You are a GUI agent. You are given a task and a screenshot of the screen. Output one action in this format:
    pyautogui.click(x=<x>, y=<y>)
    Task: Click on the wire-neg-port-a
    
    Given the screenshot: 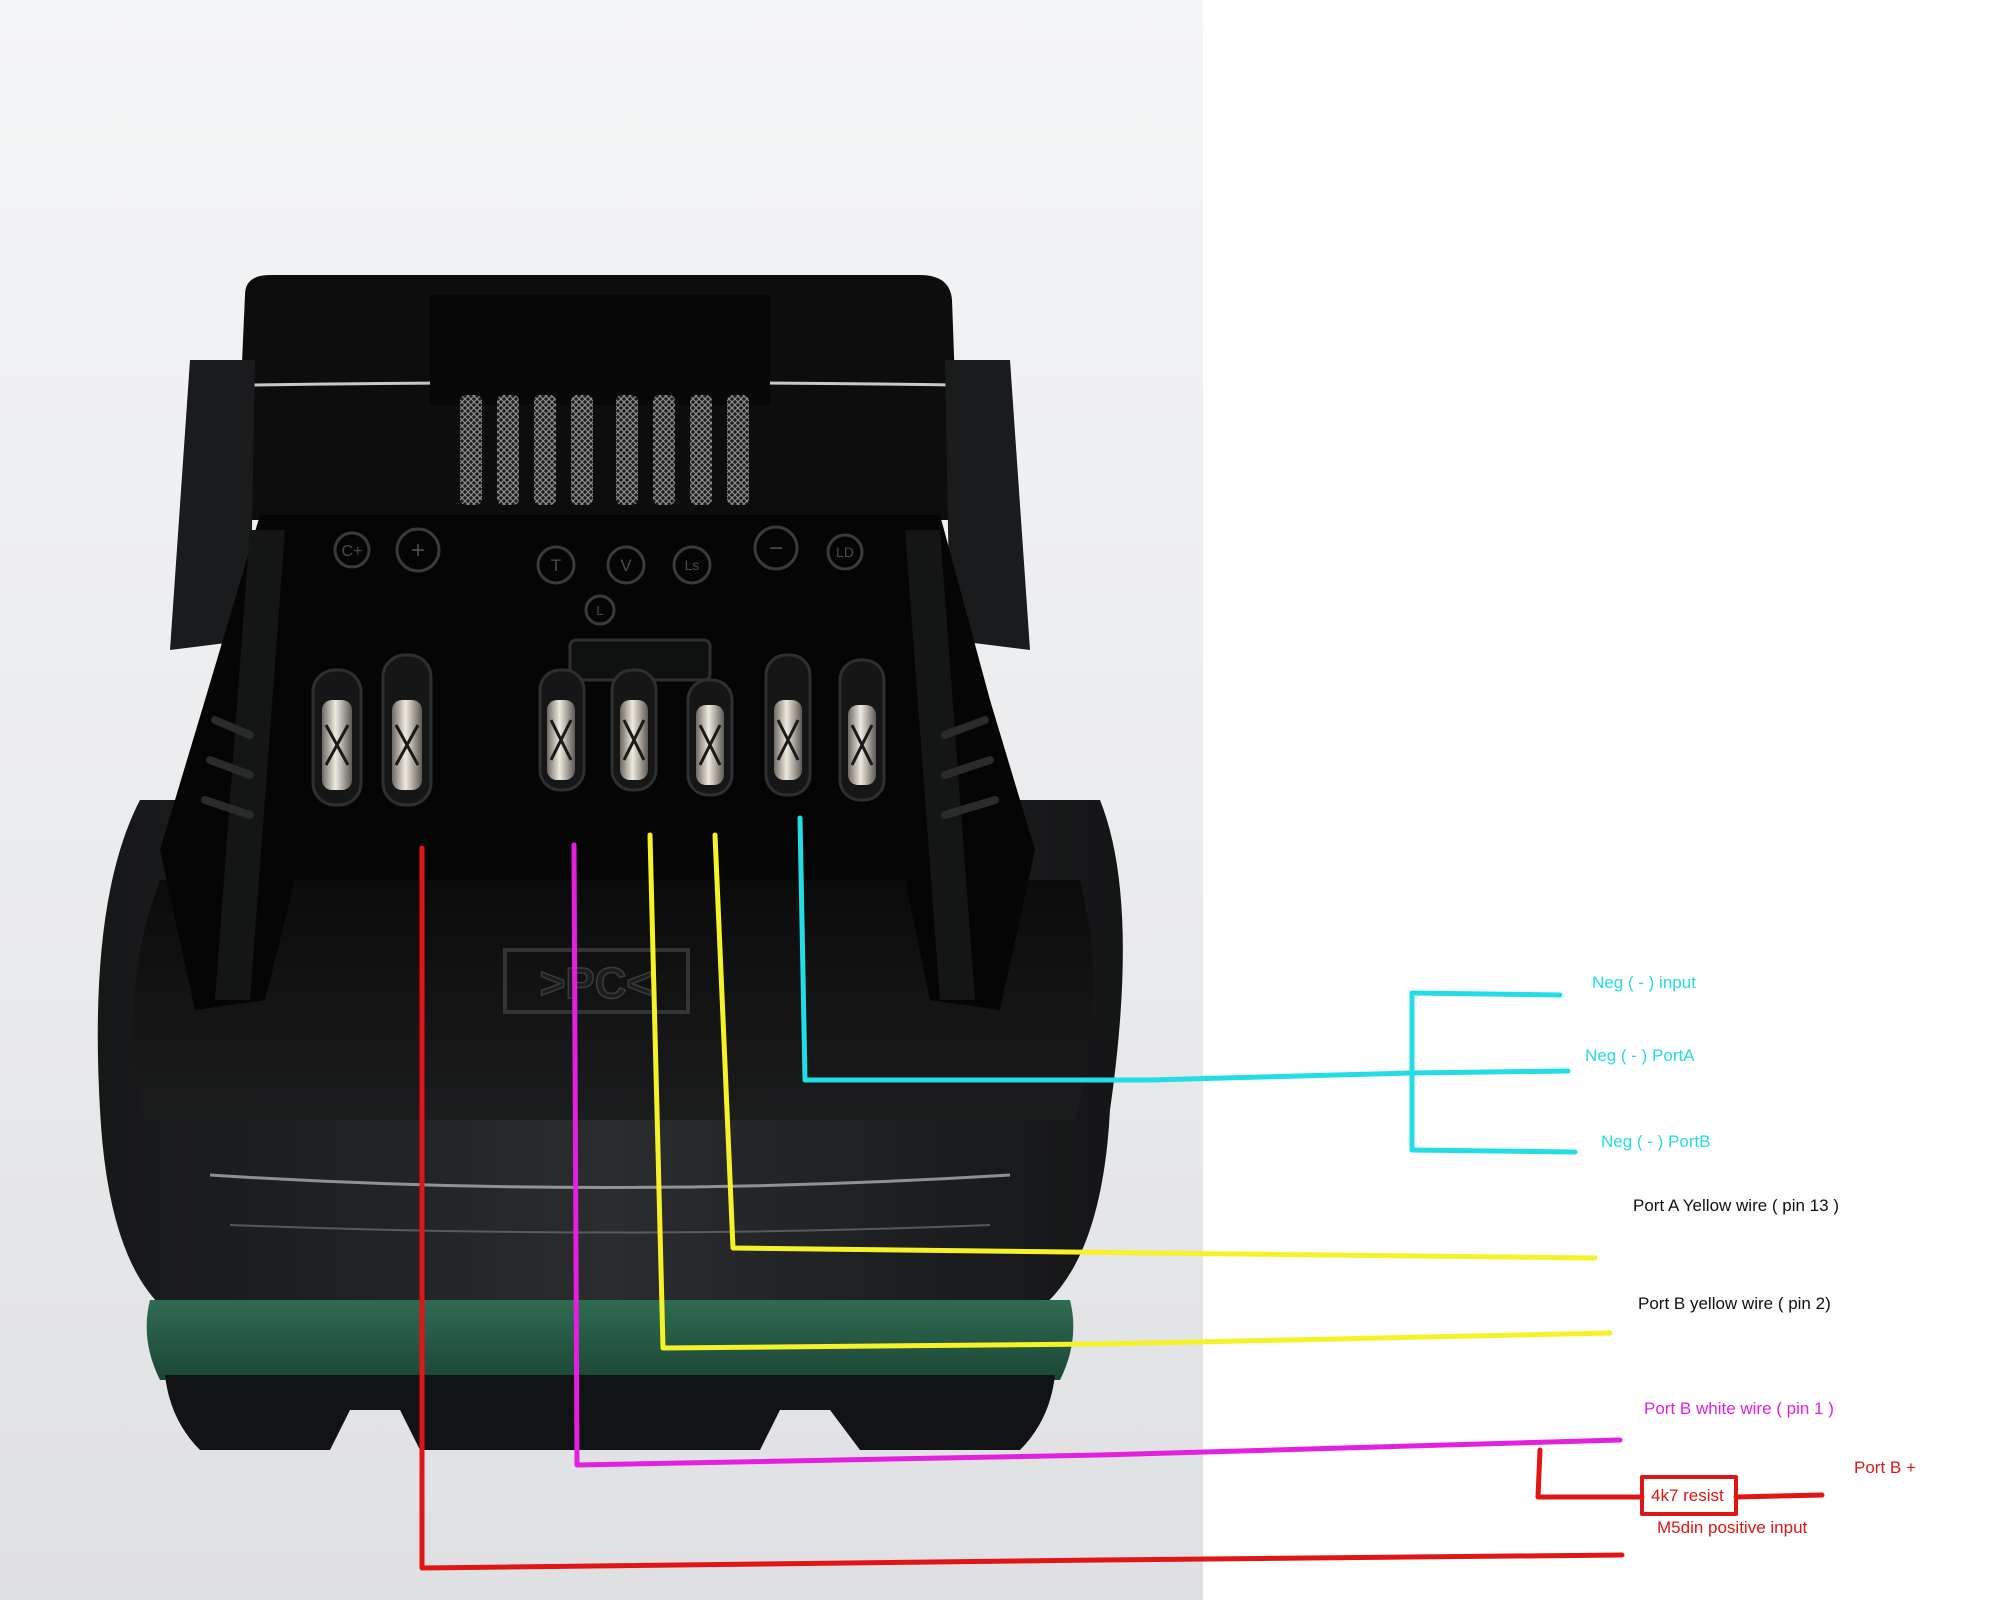 What is the action you would take?
    pyautogui.click(x=1490, y=1072)
    